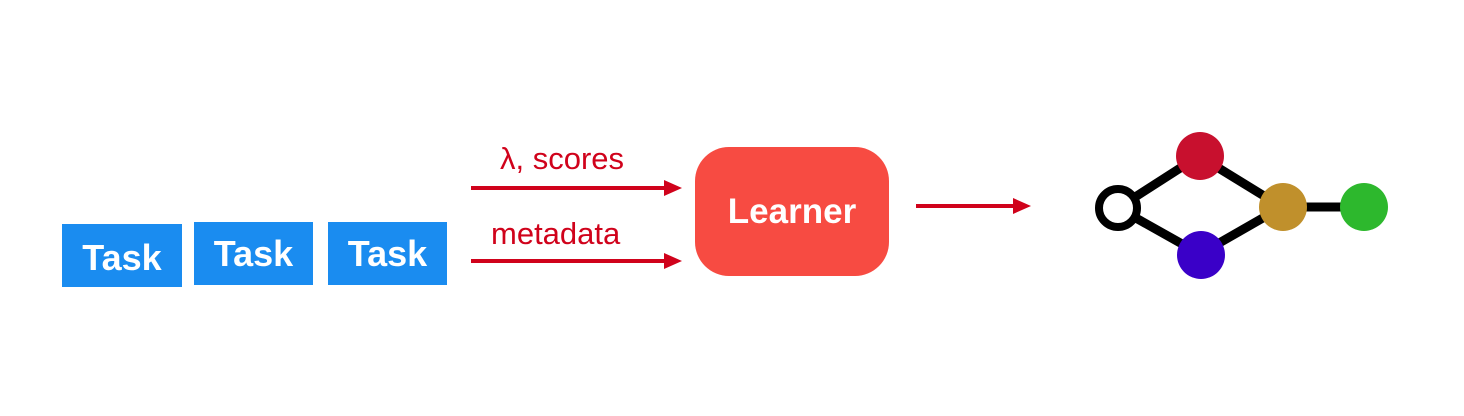 The width and height of the screenshot is (1464, 416). I want to click on merge-node, so click(1283, 207).